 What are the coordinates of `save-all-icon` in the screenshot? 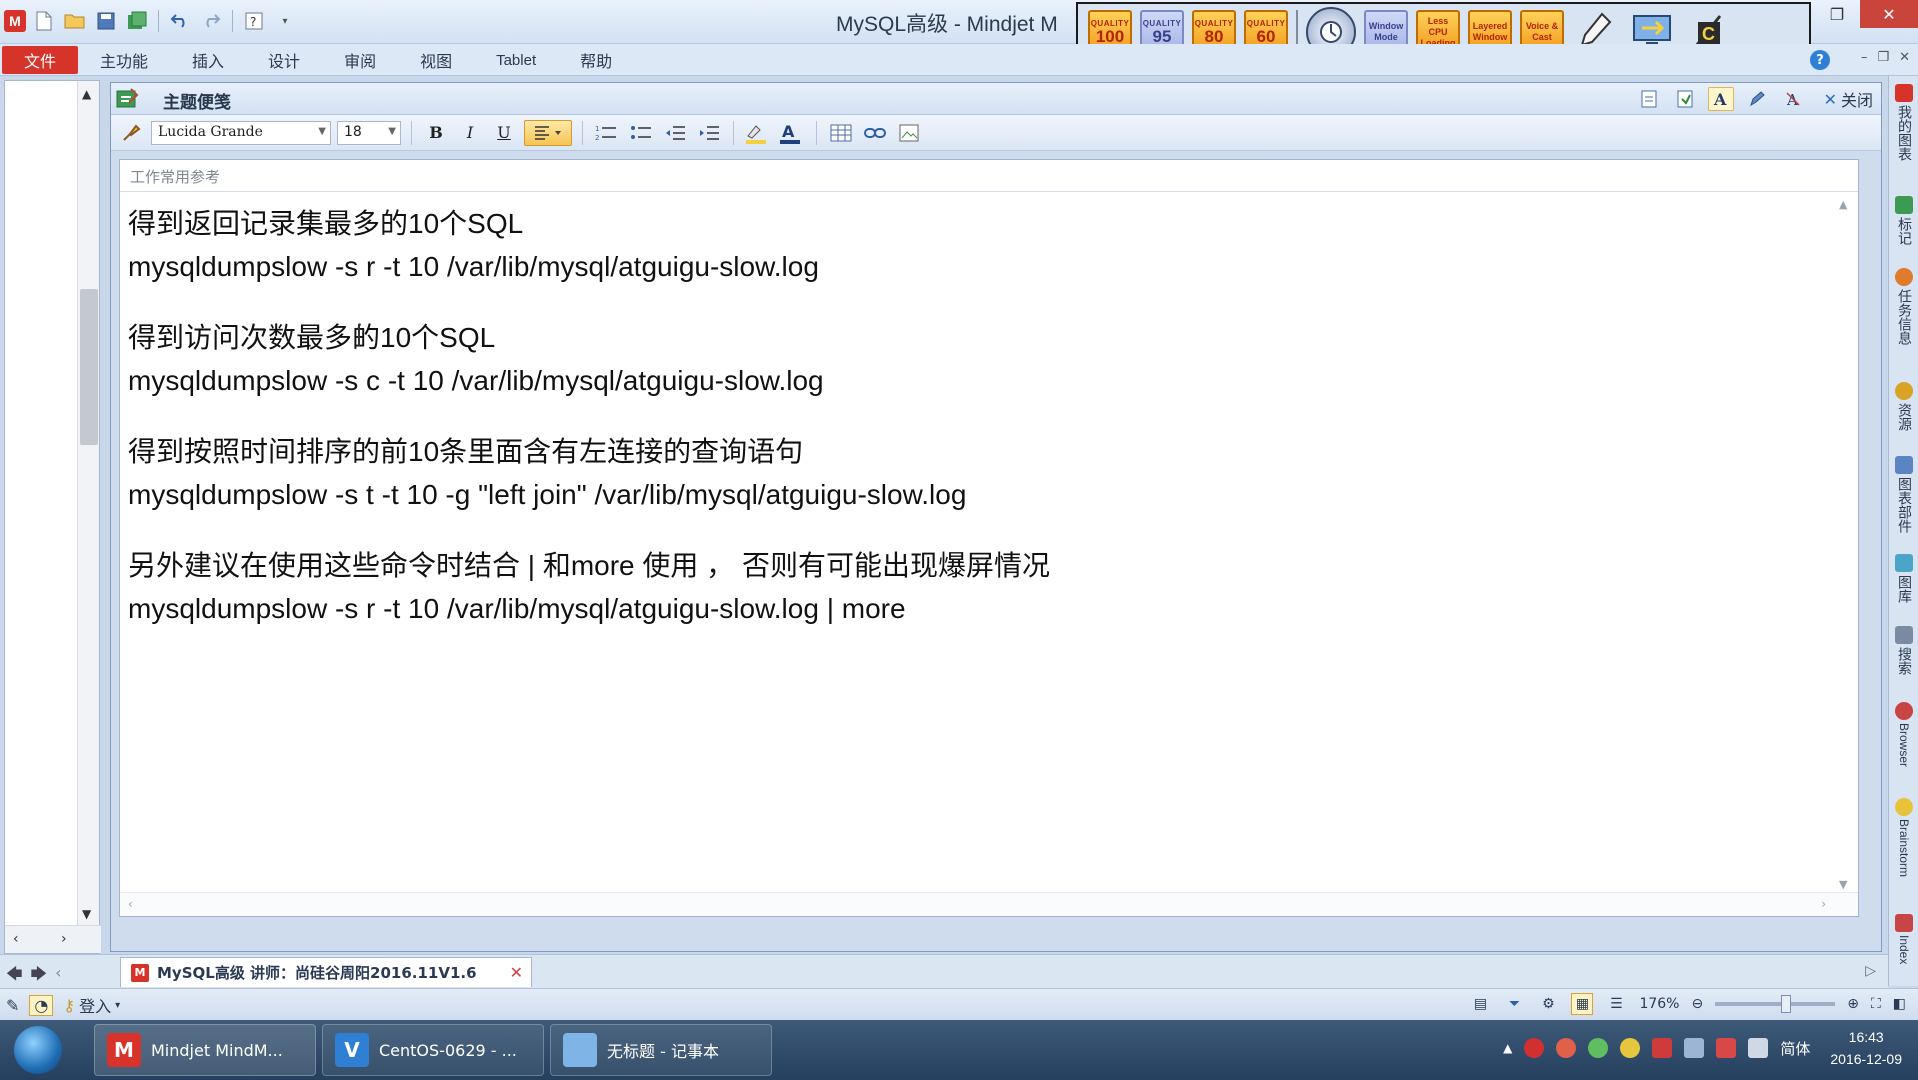 It's located at (137, 21).